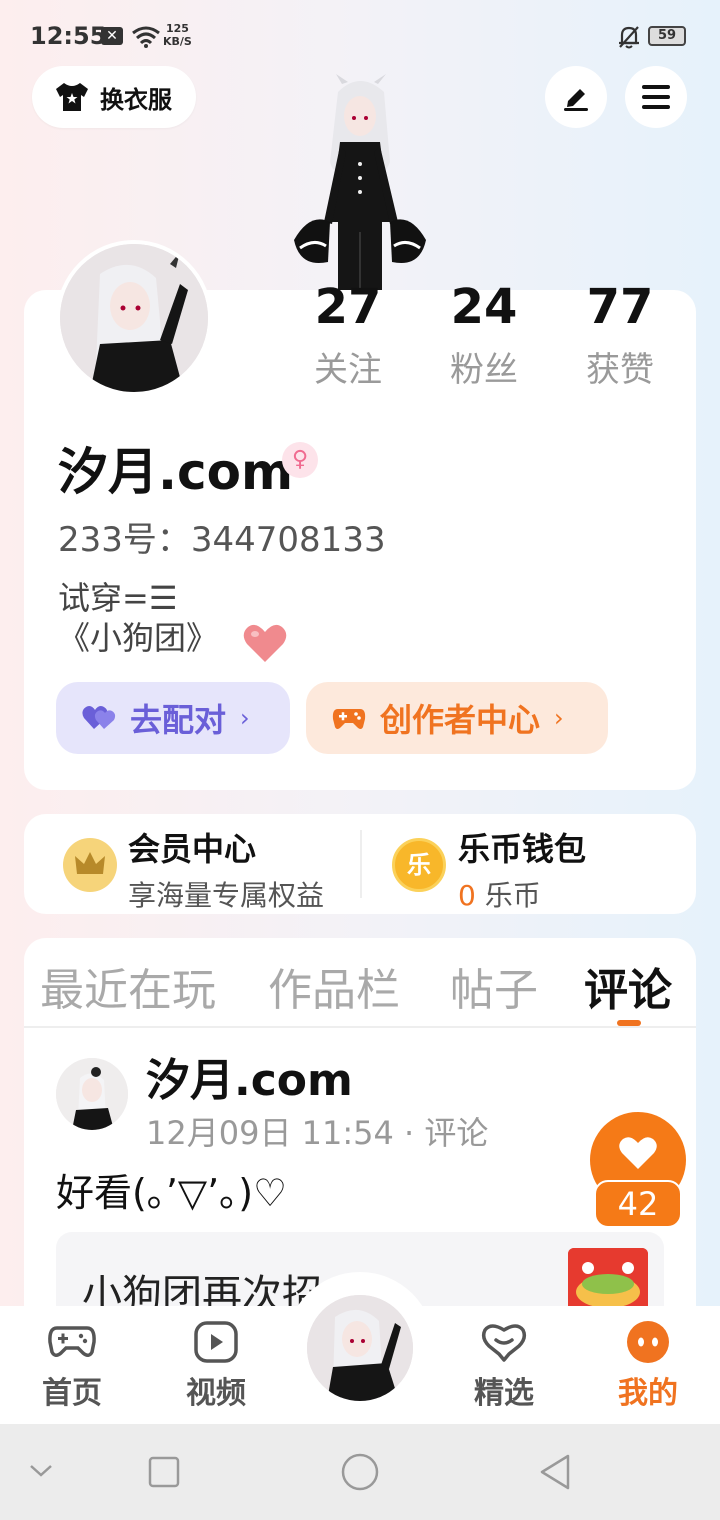 Image resolution: width=720 pixels, height=1520 pixels. I want to click on heart-emoji-icon, so click(265, 643).